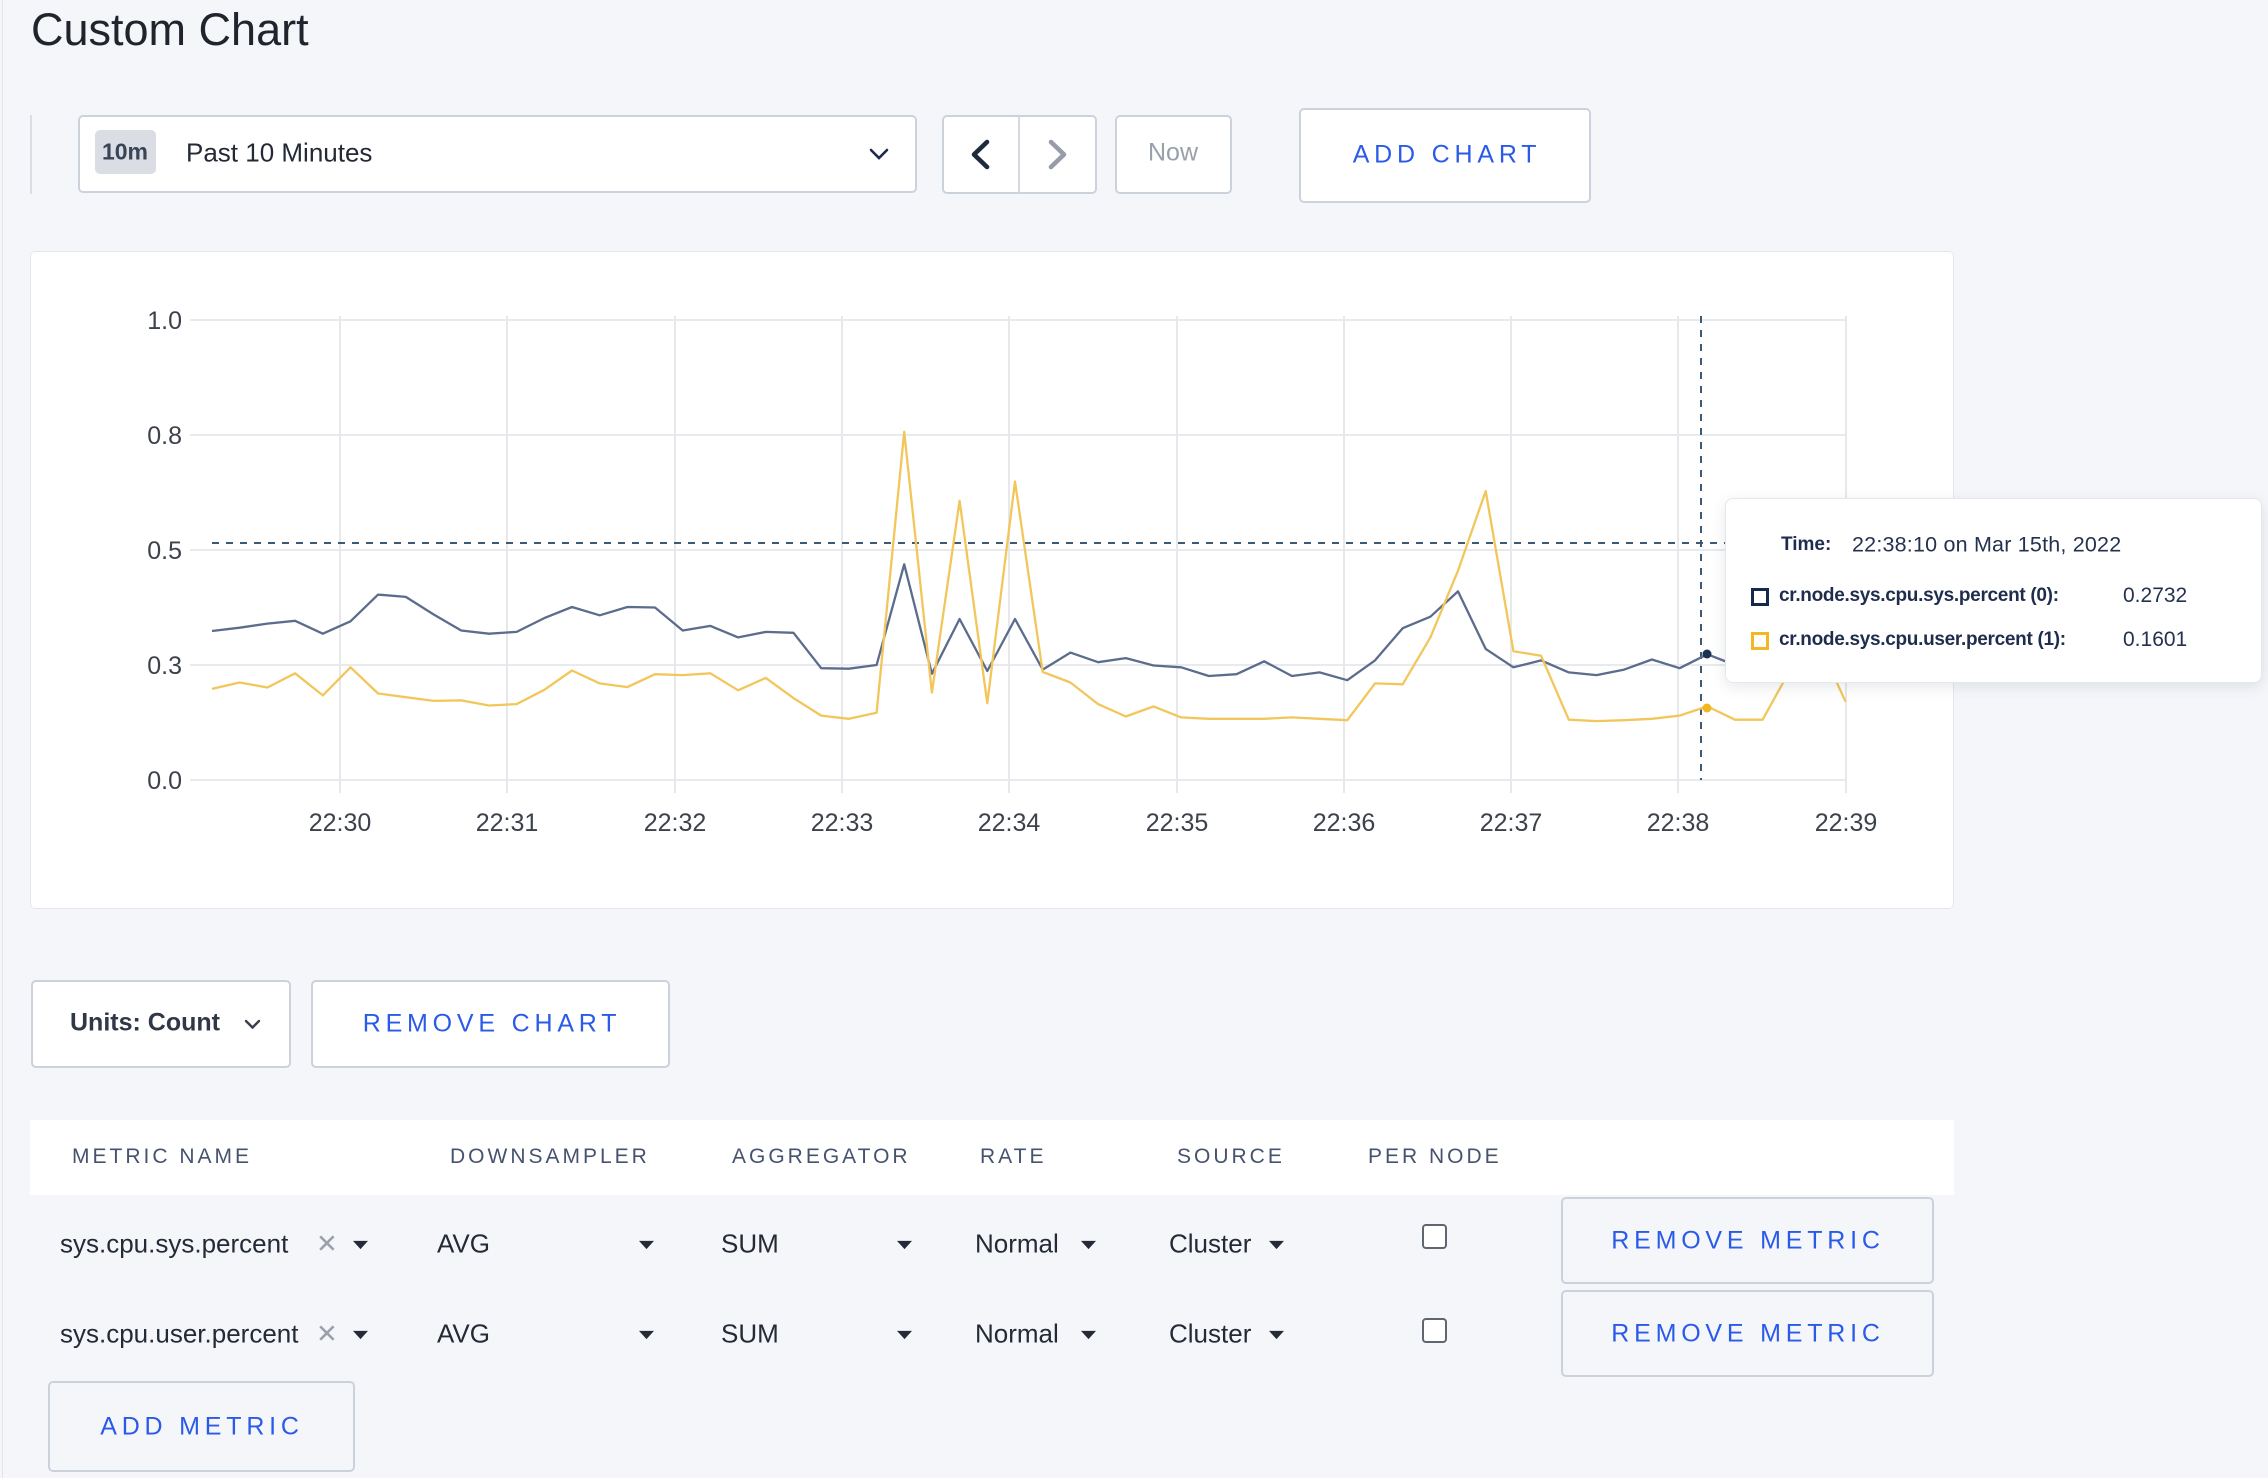 Image resolution: width=2268 pixels, height=1478 pixels. What do you see at coordinates (164, 666) in the screenshot?
I see `svg-text: 0.3` at bounding box center [164, 666].